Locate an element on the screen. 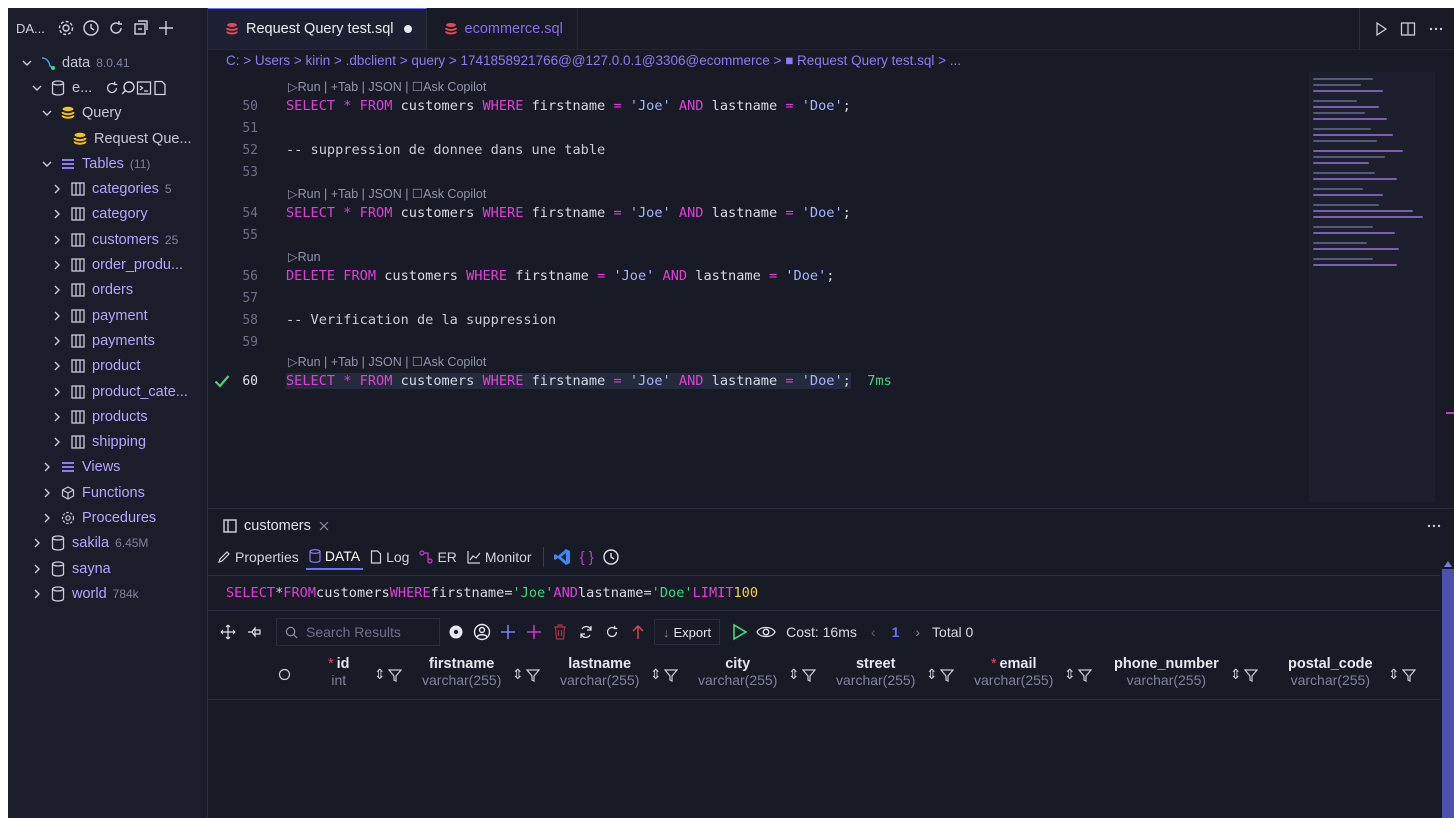  more-actions-icon is located at coordinates (1436, 29).